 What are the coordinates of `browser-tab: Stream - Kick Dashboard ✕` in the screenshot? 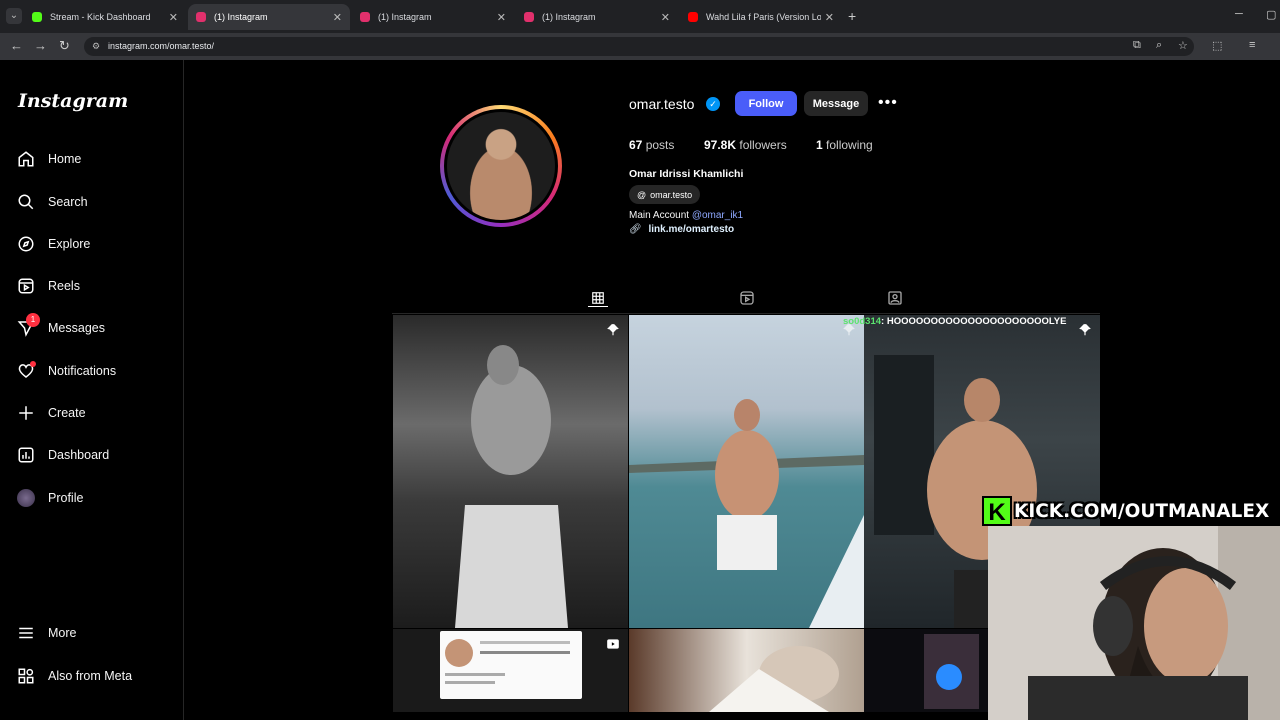 It's located at (105, 17).